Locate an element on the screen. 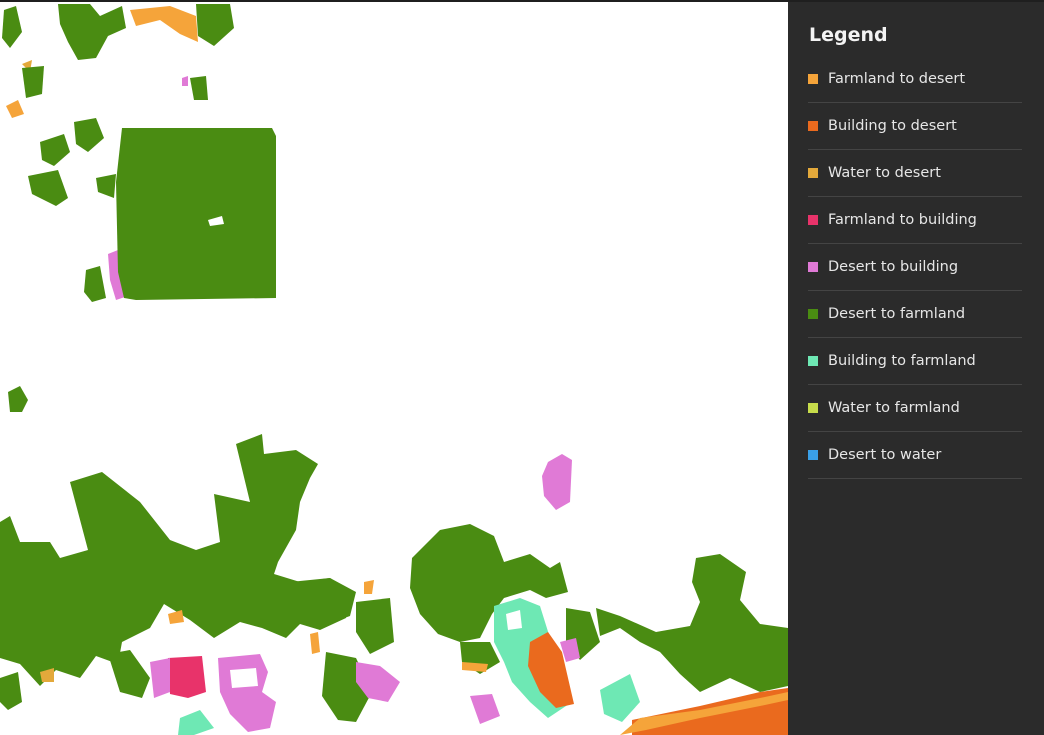 This screenshot has width=1044, height=735. legend-item: Farmland to desert is located at coordinates (915, 79).